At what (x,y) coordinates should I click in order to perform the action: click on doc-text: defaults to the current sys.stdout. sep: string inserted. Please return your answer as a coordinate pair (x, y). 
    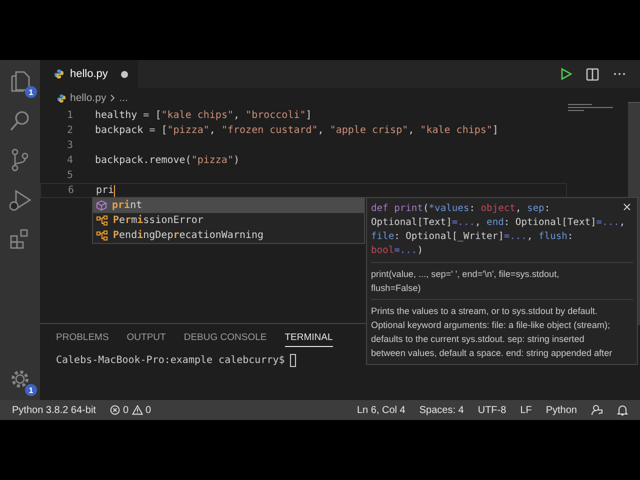
    Looking at the image, I should click on (478, 339).